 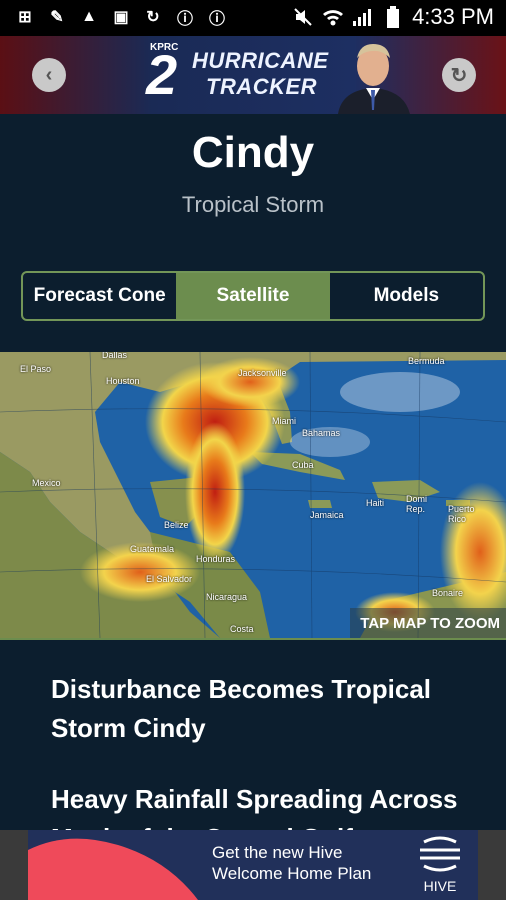 What do you see at coordinates (253, 18) in the screenshot?
I see `status-bar: ⊞ ✎ ▲ ▣ ↻ ⓘ ⓘ 4:33 PM` at bounding box center [253, 18].